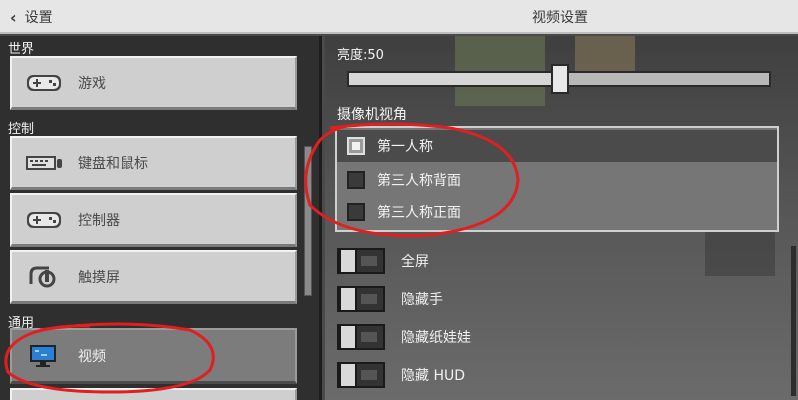 This screenshot has width=798, height=400. I want to click on toggle-label: 隐藏手, so click(422, 300).